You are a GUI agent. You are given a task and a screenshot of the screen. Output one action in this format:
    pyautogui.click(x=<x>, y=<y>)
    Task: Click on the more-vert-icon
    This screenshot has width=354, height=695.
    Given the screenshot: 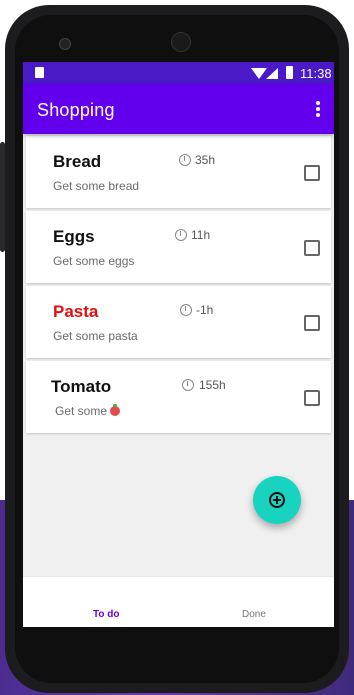 What is the action you would take?
    pyautogui.click(x=318, y=110)
    